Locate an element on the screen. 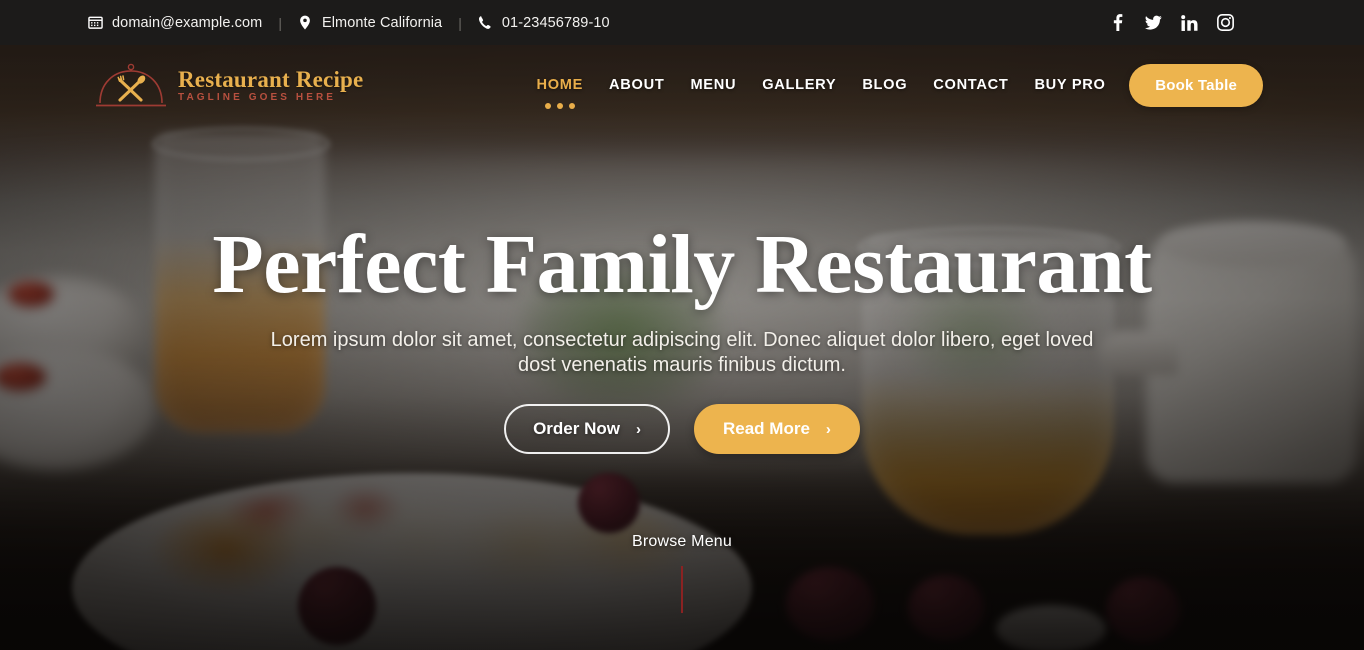  email-info: domain@example.com is located at coordinates (175, 23).